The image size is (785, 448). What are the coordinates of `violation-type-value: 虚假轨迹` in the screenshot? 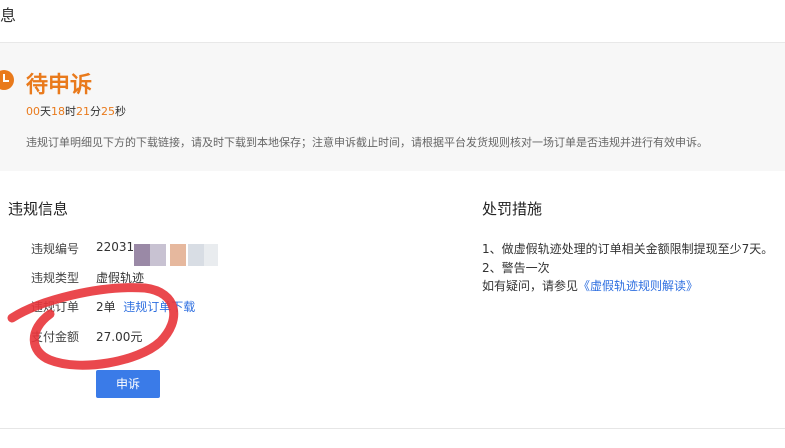 It's located at (120, 278).